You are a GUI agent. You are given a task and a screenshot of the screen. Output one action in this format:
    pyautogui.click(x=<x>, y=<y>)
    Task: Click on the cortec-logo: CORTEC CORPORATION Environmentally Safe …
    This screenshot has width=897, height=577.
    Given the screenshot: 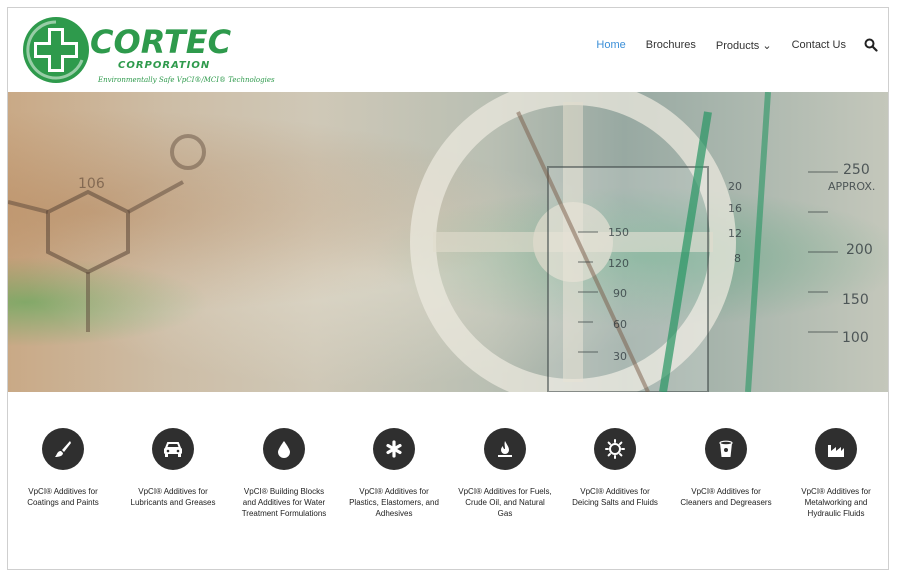 What is the action you would take?
    pyautogui.click(x=147, y=51)
    